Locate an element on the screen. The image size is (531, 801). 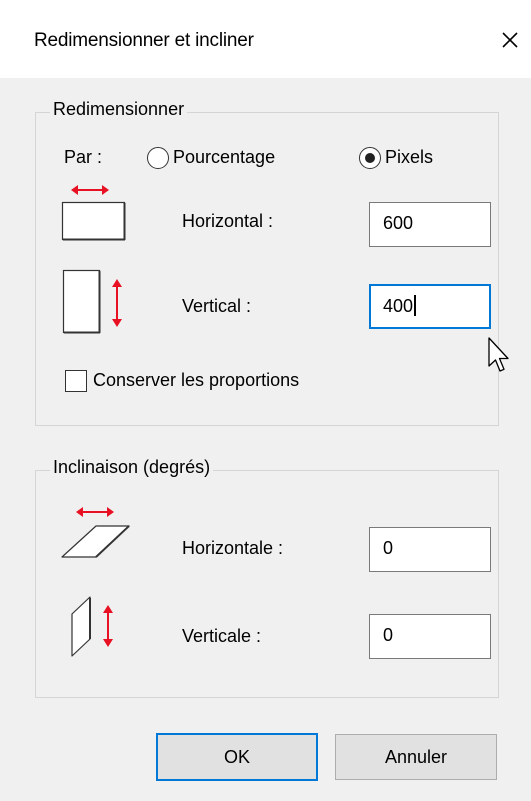
percent-label: Pourcentage is located at coordinates (224, 157).